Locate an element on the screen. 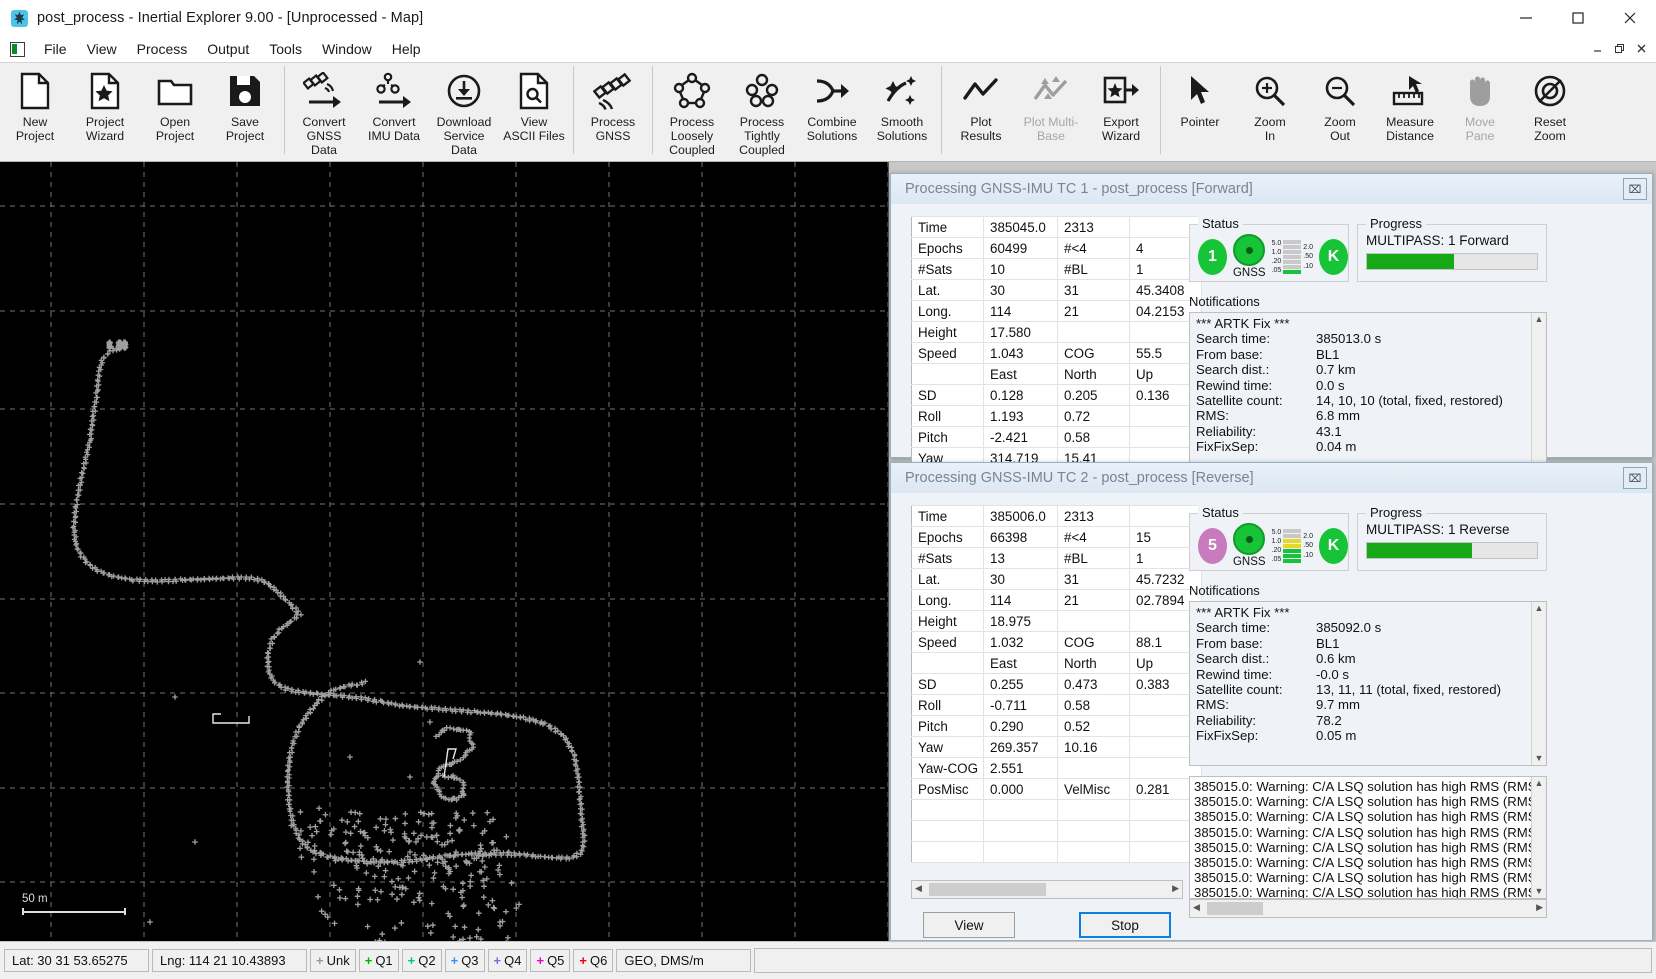 The image size is (1656, 979). open-project-label: Open Project is located at coordinates (175, 129).